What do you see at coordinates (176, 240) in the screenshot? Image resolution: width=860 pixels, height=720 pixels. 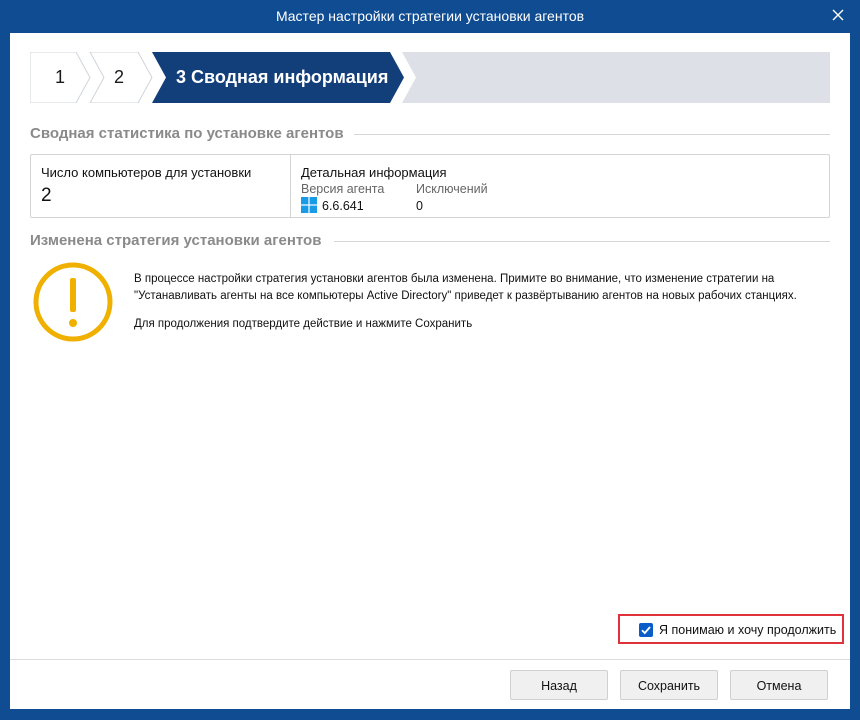 I see `warning-section-title: Изменена стратегия установки агентов` at bounding box center [176, 240].